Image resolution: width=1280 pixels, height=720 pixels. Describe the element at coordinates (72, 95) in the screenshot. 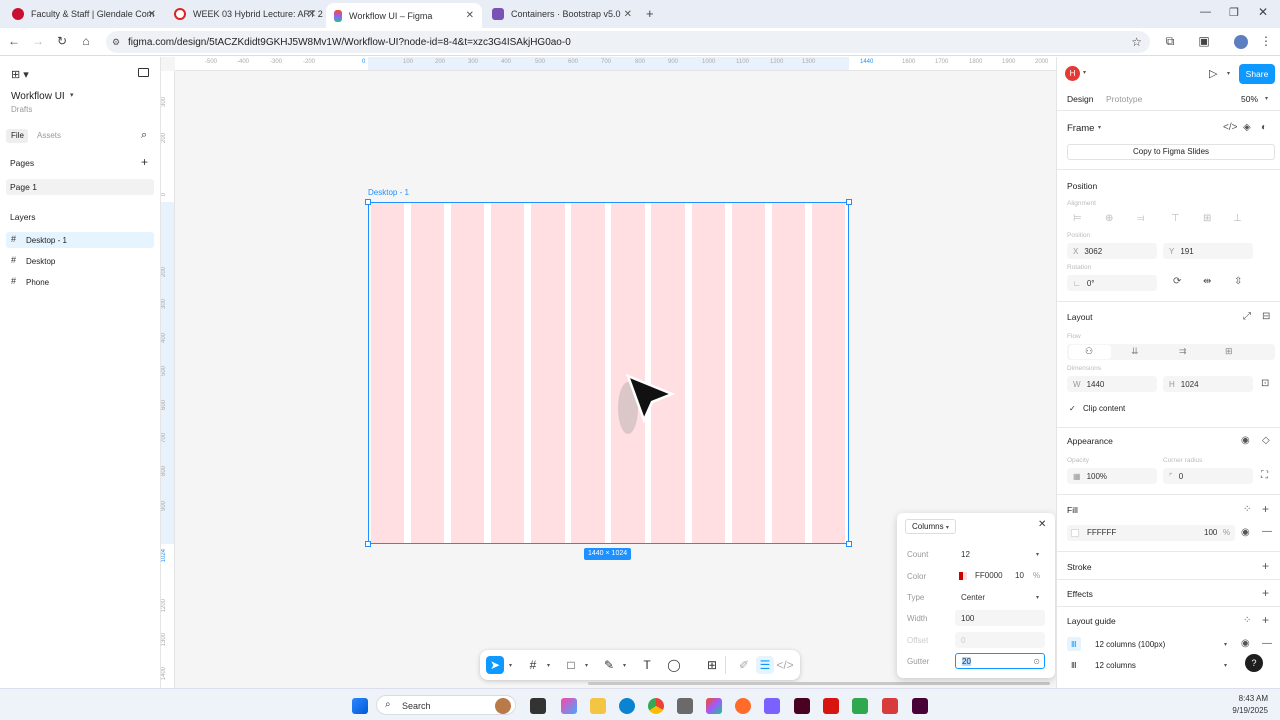

I see `file-menu-chevron-icon: ▾` at that location.